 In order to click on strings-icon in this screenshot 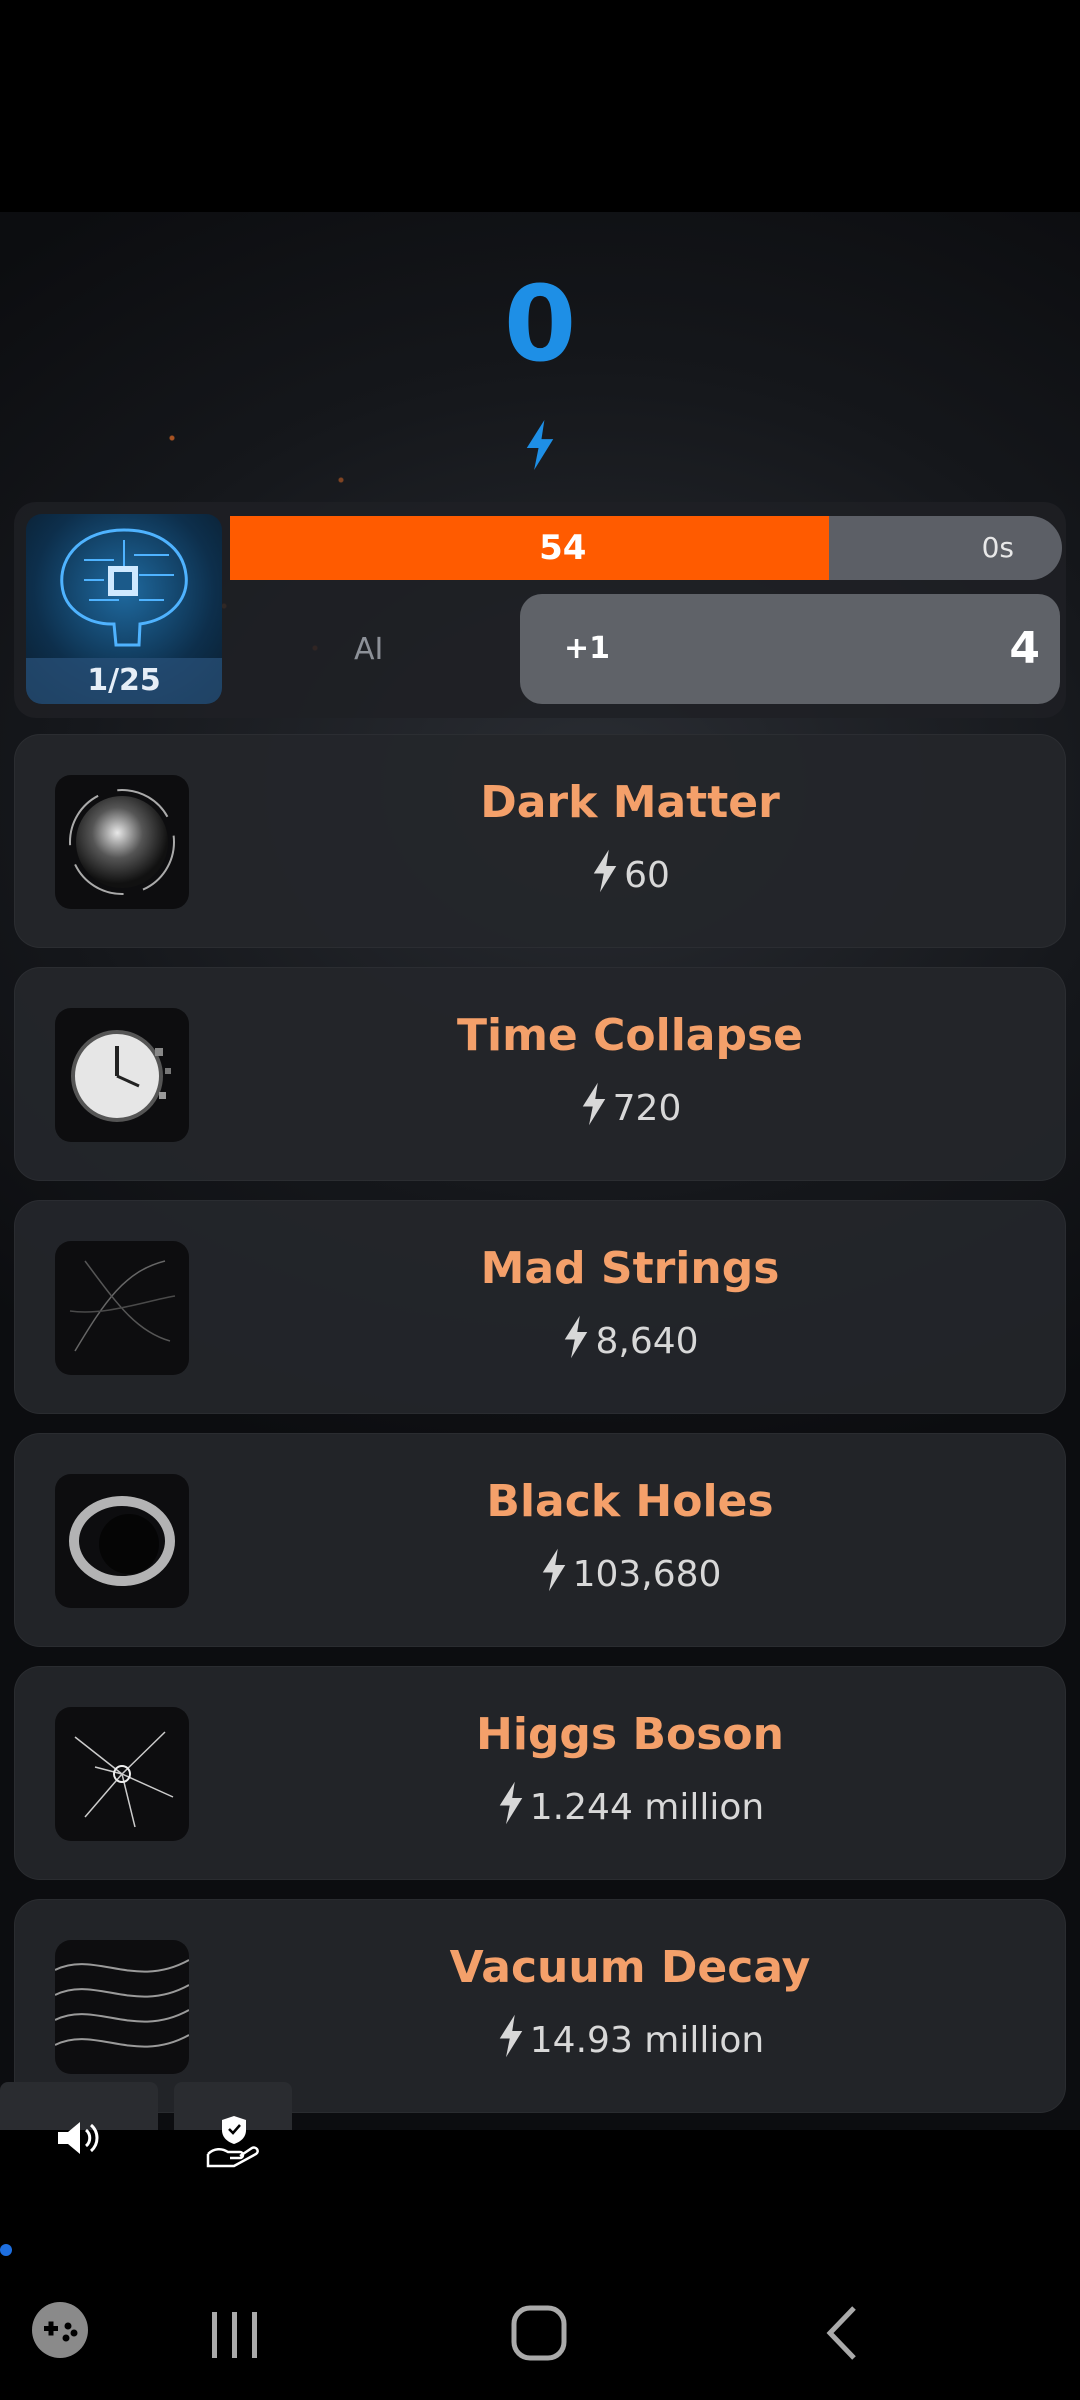, I will do `click(122, 1308)`.